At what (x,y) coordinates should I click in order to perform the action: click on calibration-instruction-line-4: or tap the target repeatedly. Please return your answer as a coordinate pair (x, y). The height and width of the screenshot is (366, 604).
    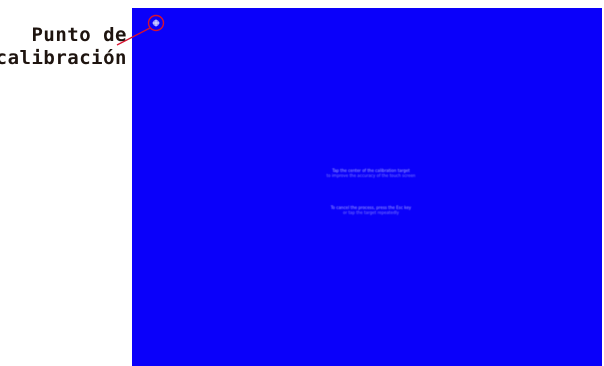
    Looking at the image, I should click on (371, 212).